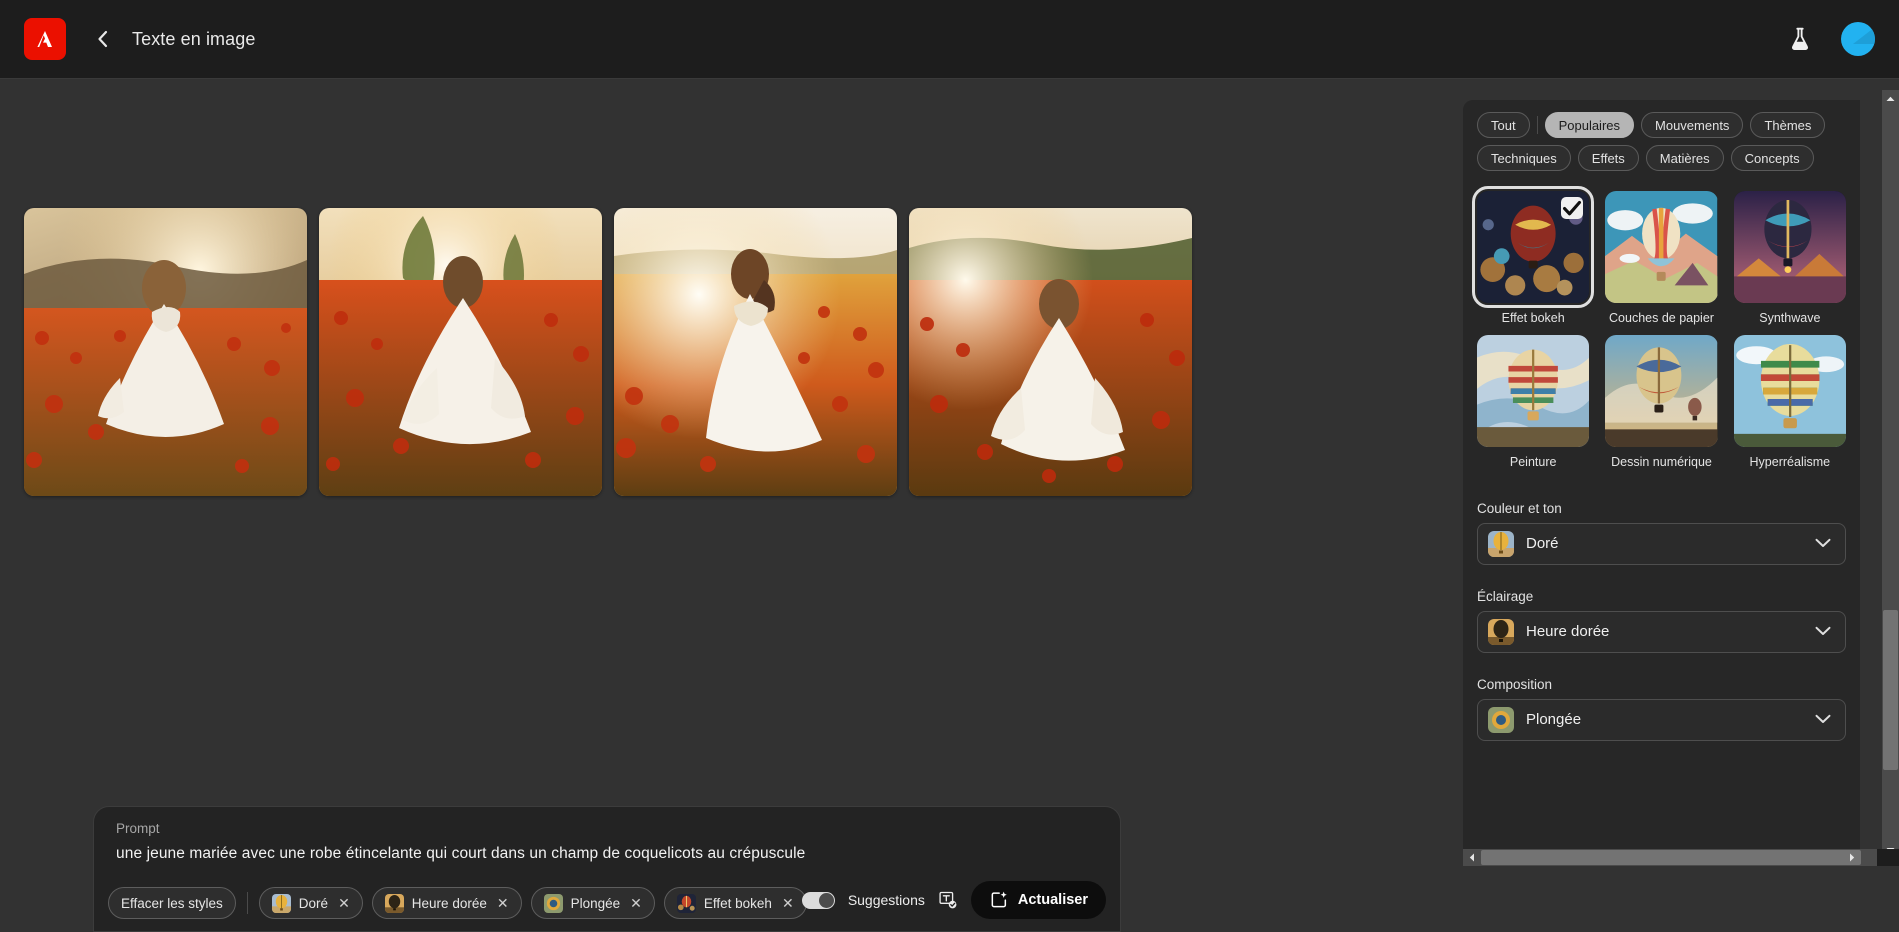 The width and height of the screenshot is (1899, 932). I want to click on style-chip-label: Effet bokeh, so click(738, 903).